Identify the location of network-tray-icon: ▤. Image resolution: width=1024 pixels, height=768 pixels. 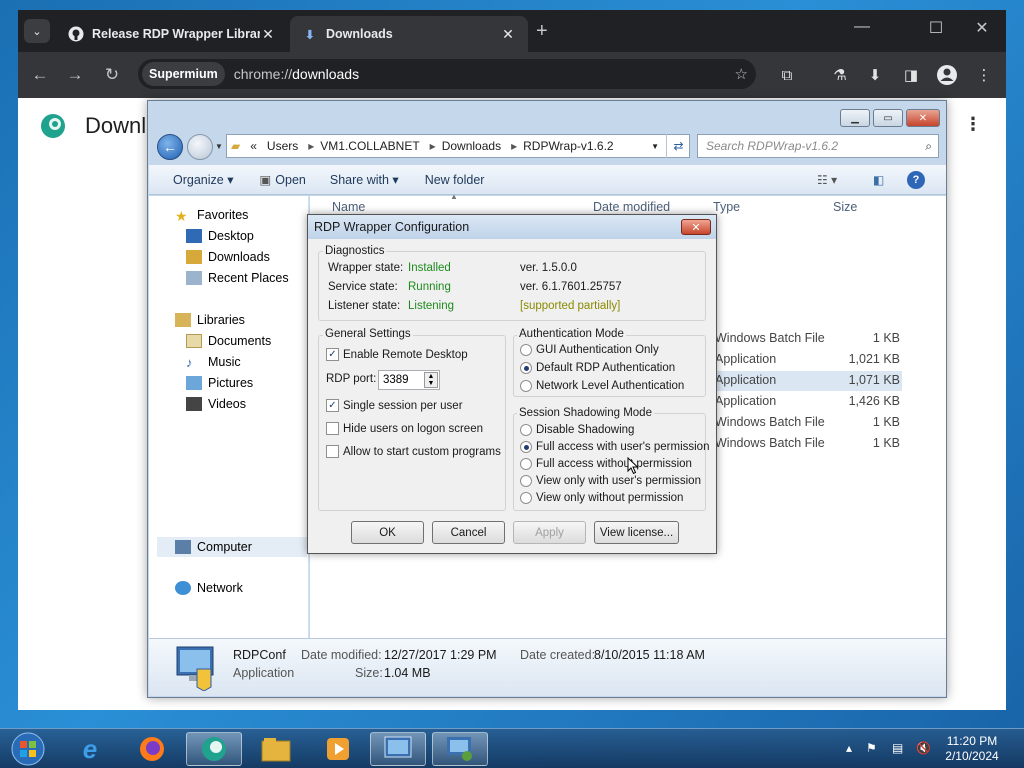
(897, 748).